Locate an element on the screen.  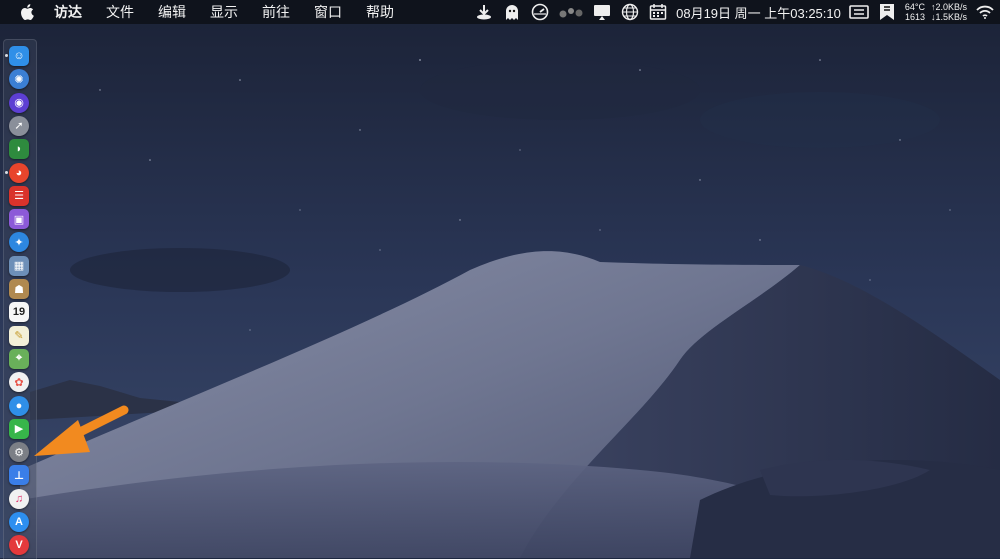
contacts-icon: ☗ is located at coordinates (19, 289).